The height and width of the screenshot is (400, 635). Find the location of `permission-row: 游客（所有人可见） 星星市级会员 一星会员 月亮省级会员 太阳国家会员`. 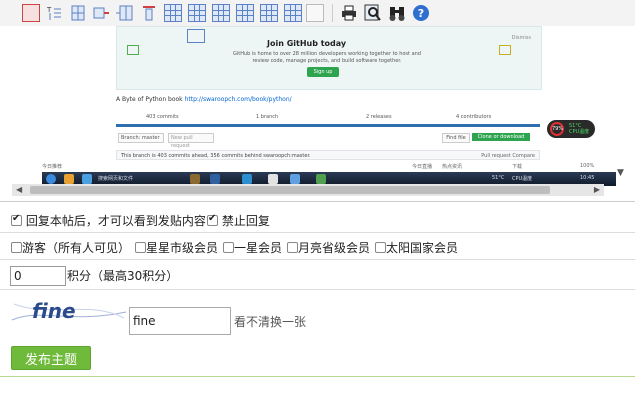

permission-row: 游客（所有人可见） 星星市级会员 一星会员 月亮省级会员 太阳国家会员 is located at coordinates (317, 246).